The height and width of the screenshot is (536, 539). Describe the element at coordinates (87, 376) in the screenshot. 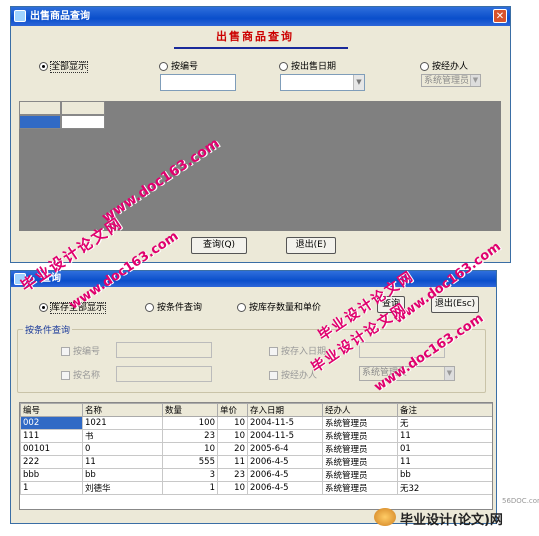

I see `checkbox-label: 按名称` at that location.